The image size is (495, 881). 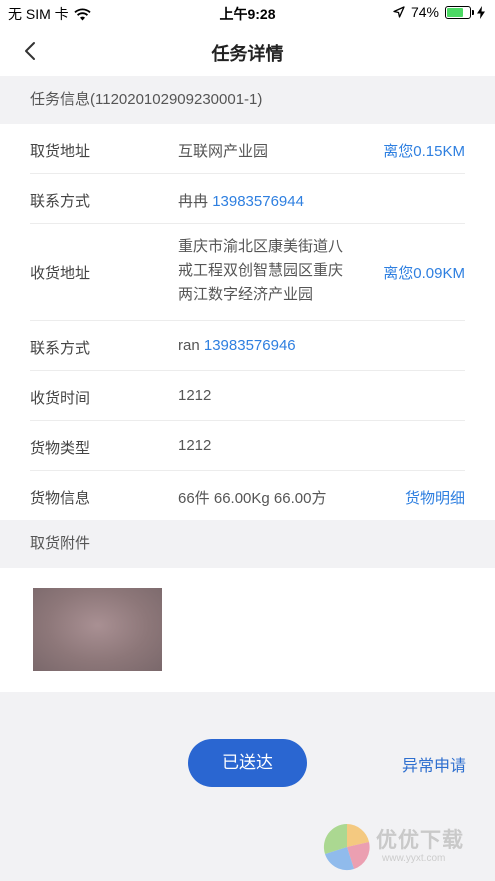 I want to click on delivery-contact-value: ran 13983576946, so click(x=237, y=345).